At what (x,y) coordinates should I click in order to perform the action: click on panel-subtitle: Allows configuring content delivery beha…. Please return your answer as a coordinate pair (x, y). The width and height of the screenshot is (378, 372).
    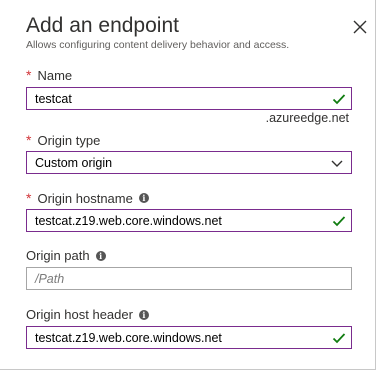
    Looking at the image, I should click on (158, 45).